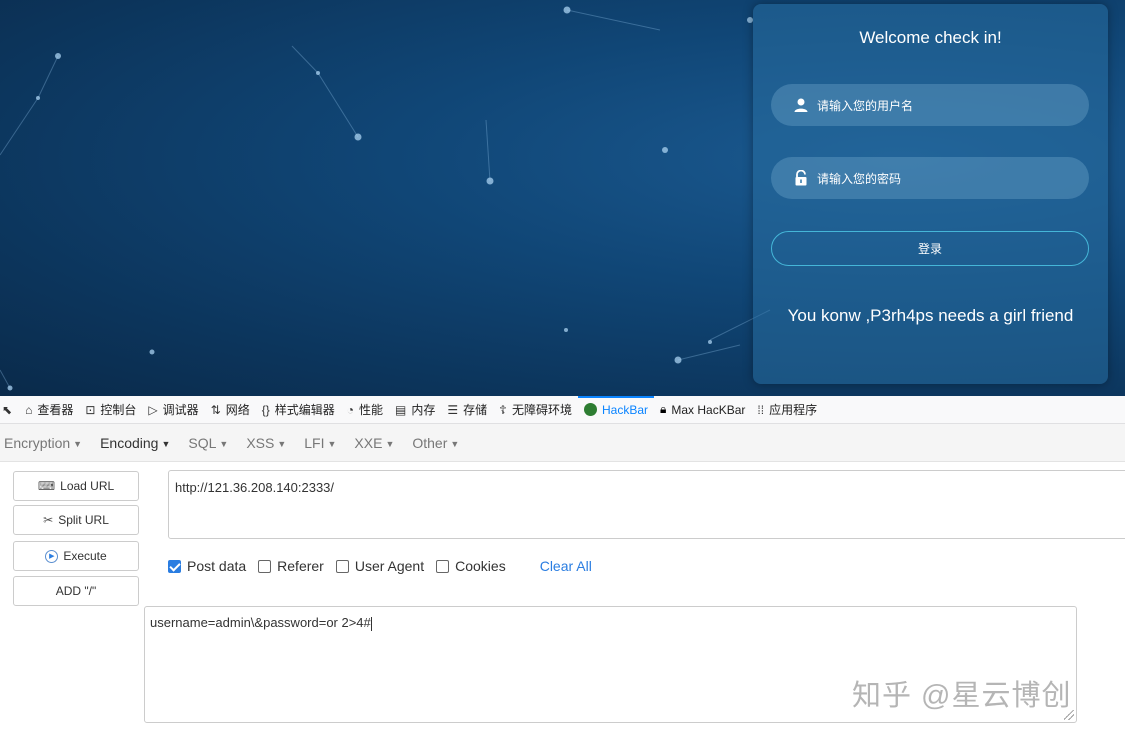 The image size is (1125, 738). I want to click on tab-label: 控制台, so click(118, 410).